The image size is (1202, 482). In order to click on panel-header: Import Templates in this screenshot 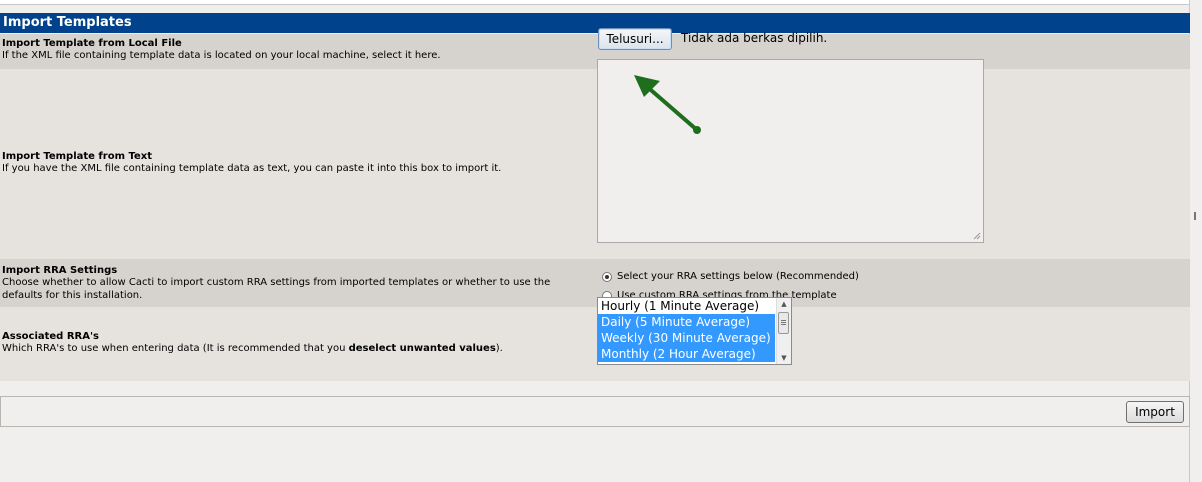, I will do `click(595, 23)`.